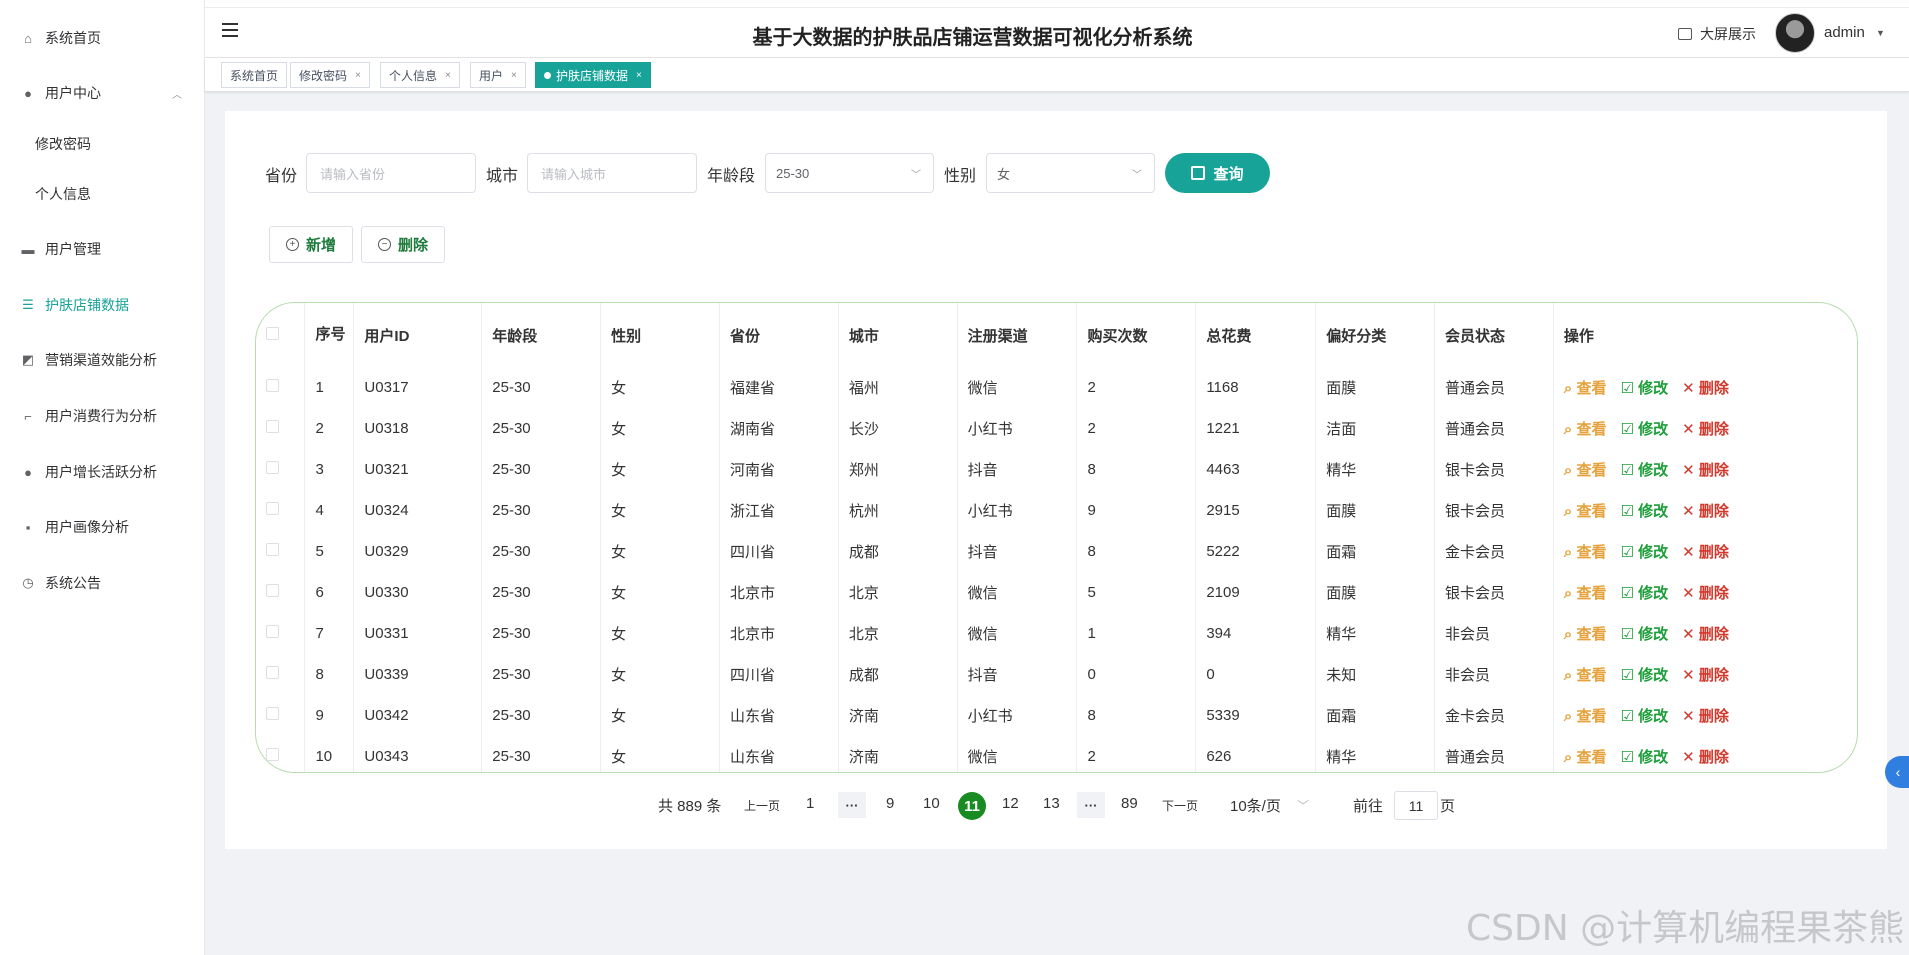  Describe the element at coordinates (1255, 805) in the screenshot. I see `page-size-select: 10条/页` at that location.